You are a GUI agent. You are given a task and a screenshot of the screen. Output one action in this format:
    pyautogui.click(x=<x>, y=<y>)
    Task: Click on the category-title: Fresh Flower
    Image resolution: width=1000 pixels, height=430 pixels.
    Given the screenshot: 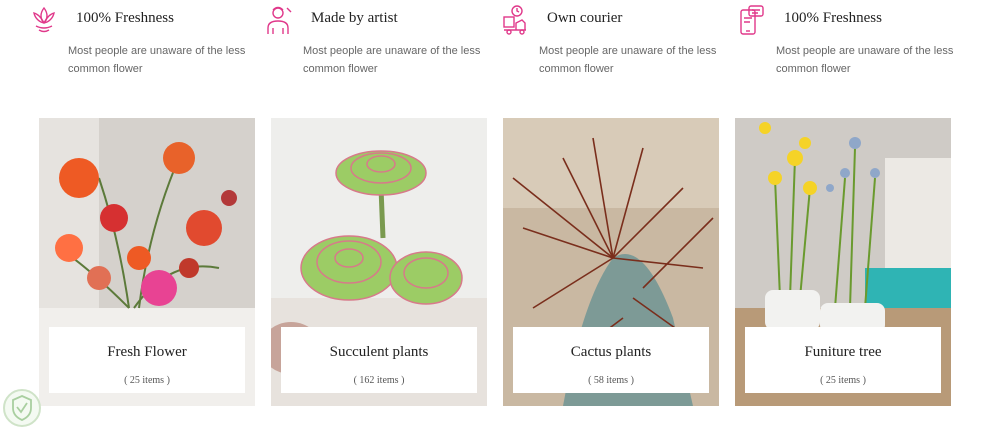 What is the action you would take?
    pyautogui.click(x=147, y=352)
    